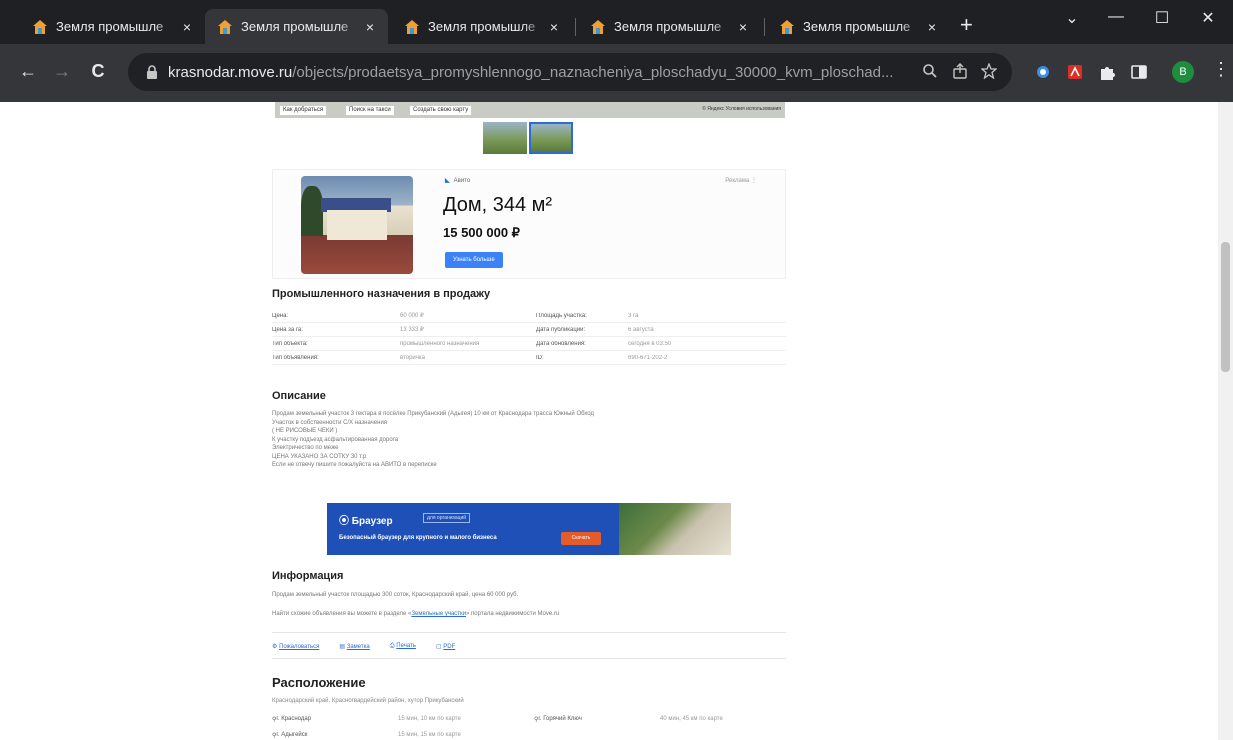  Describe the element at coordinates (691, 719) in the screenshot. I see `location-distance: 40 мин, 45 км по карте` at that location.